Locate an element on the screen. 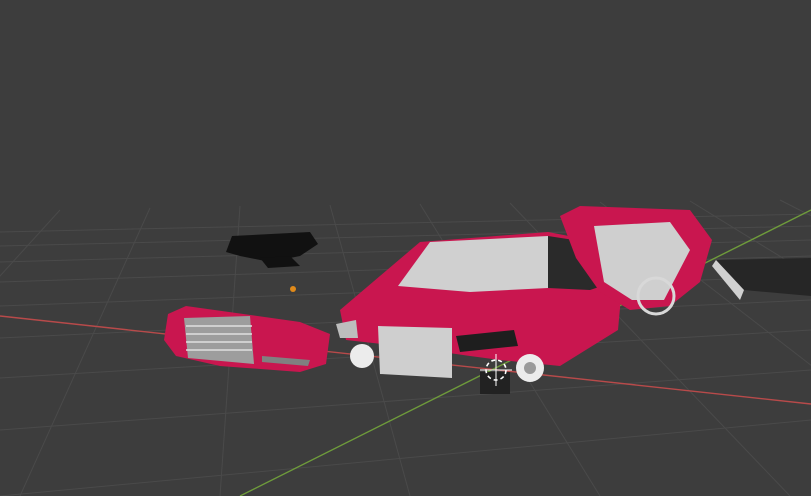  light is located at coordinates (293, 289).